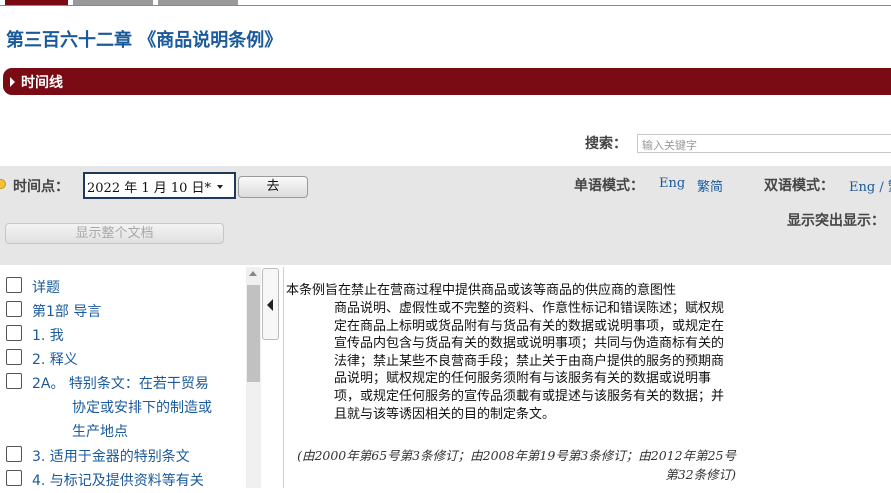 Image resolution: width=891 pixels, height=493 pixels. I want to click on bilingual-label: 双语模式：, so click(799, 186).